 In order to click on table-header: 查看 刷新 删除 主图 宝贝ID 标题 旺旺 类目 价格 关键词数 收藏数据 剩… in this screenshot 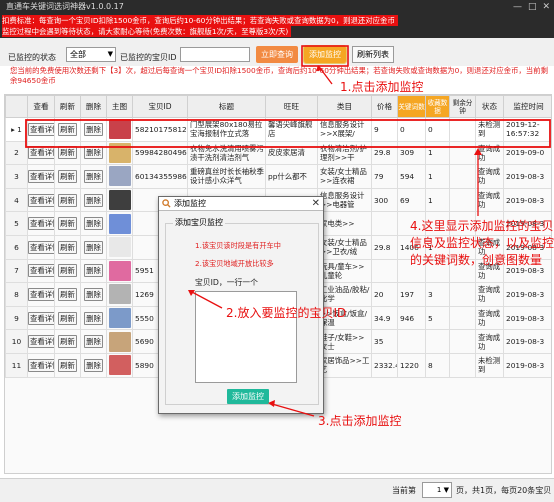, I will do `click(278, 106)`.